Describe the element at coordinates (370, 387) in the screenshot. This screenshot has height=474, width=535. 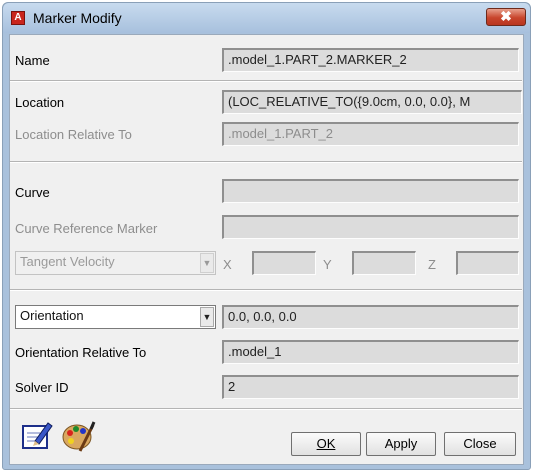
I see `solver-id-field: 2` at that location.